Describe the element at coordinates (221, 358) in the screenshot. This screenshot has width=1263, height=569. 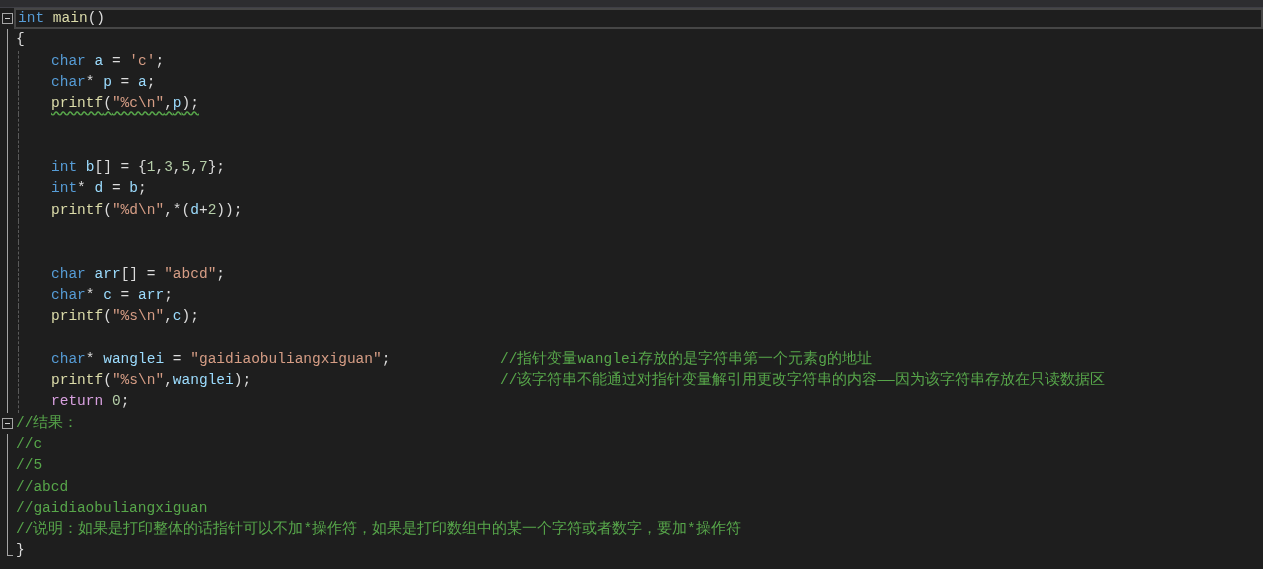
I see `code-line: char* wanglei = "gaidiaobuliangxiguan";` at that location.